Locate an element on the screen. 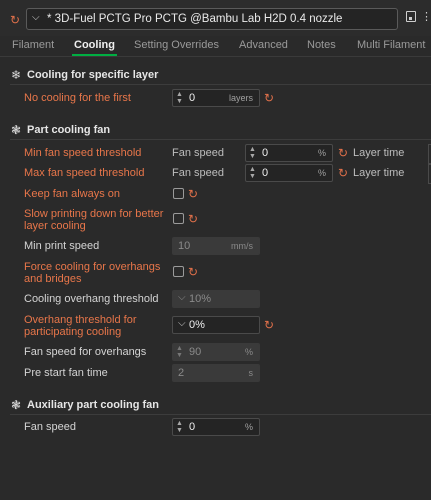  tab-notes: Notes is located at coordinates (321, 45).